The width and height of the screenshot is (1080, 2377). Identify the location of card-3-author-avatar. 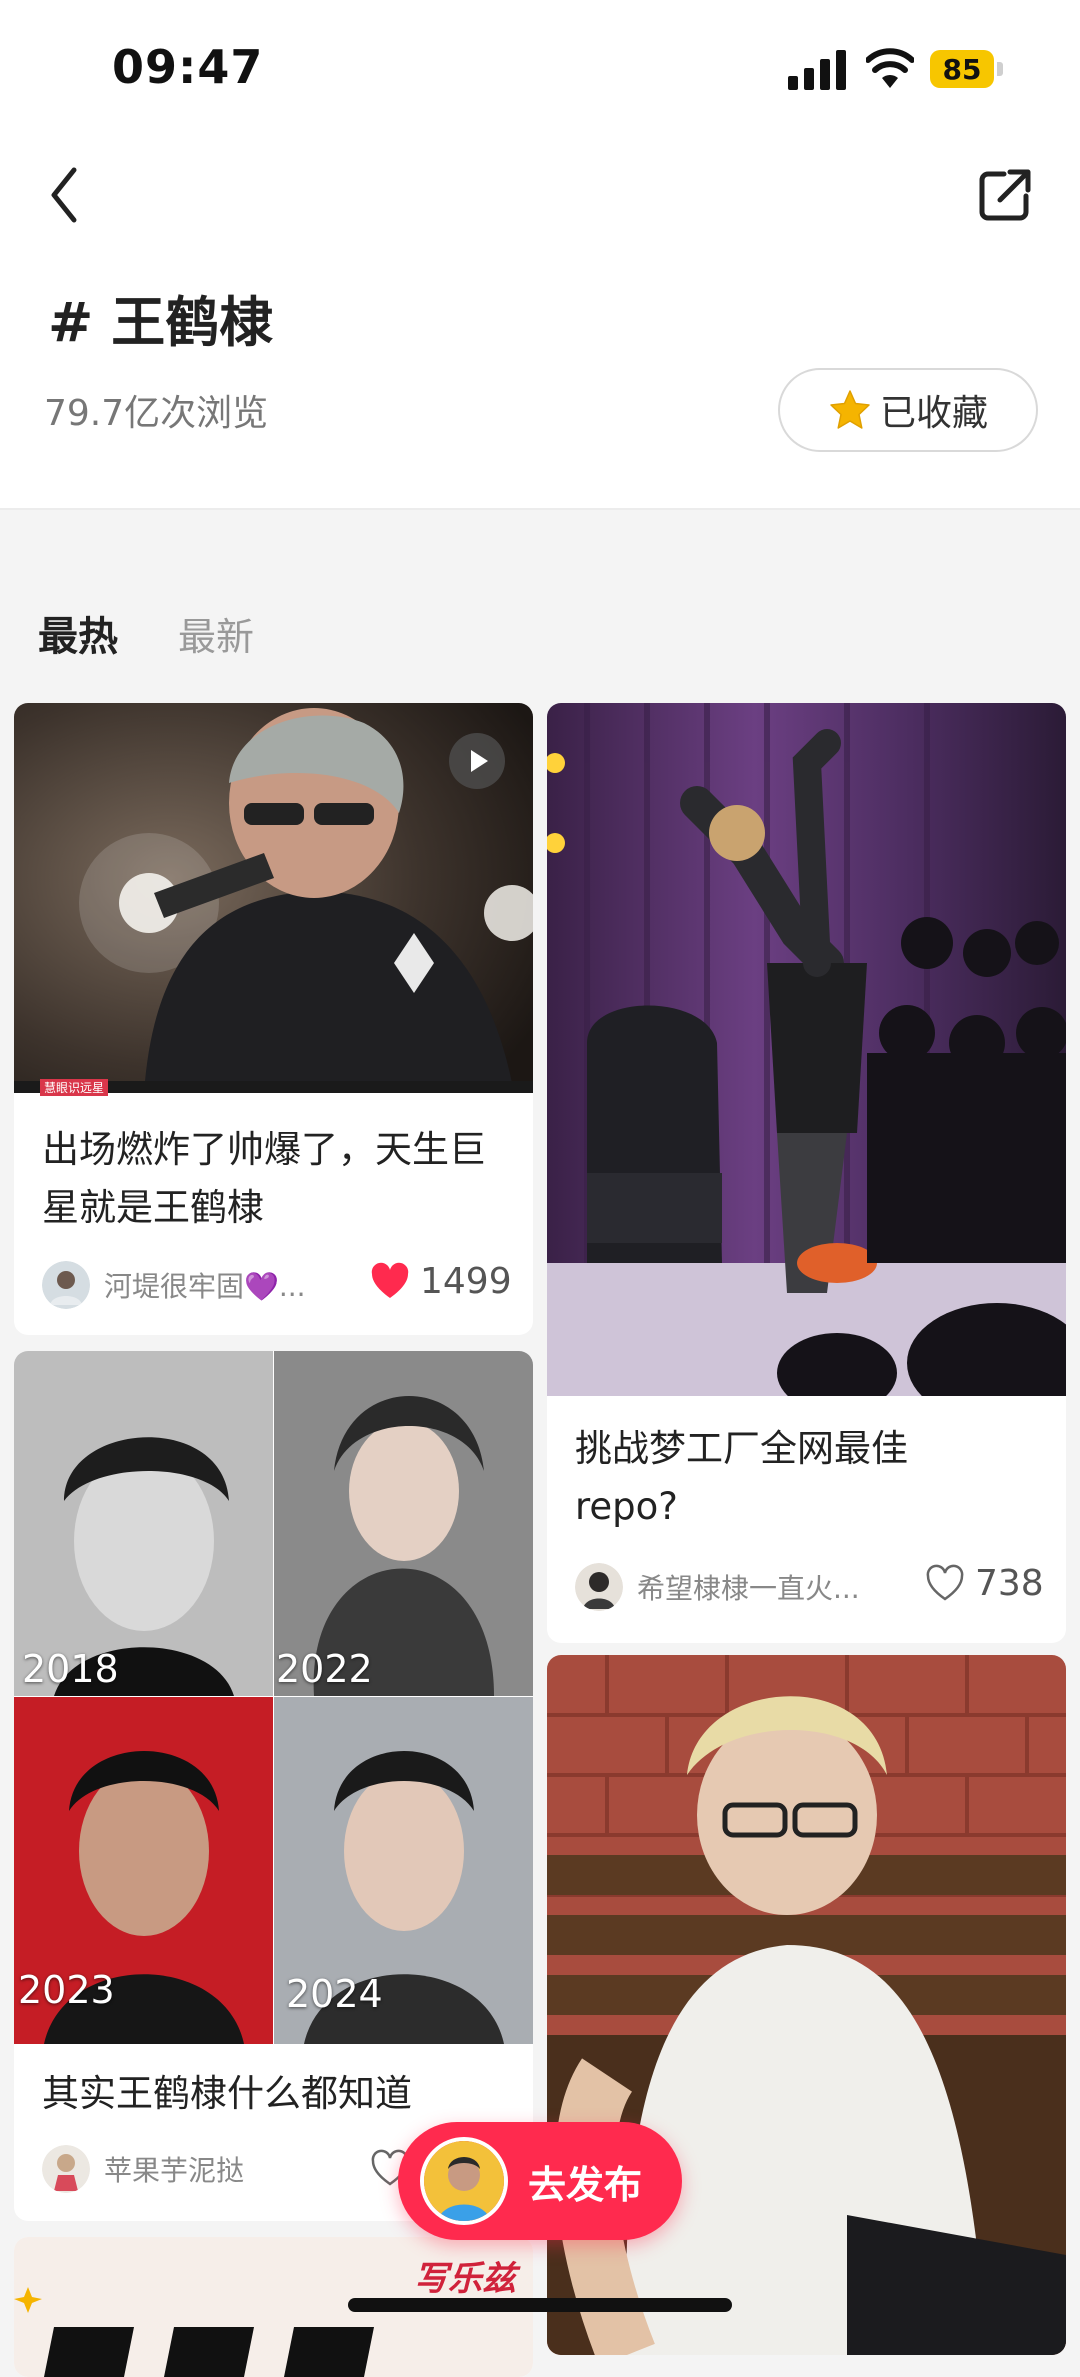
(66, 2169).